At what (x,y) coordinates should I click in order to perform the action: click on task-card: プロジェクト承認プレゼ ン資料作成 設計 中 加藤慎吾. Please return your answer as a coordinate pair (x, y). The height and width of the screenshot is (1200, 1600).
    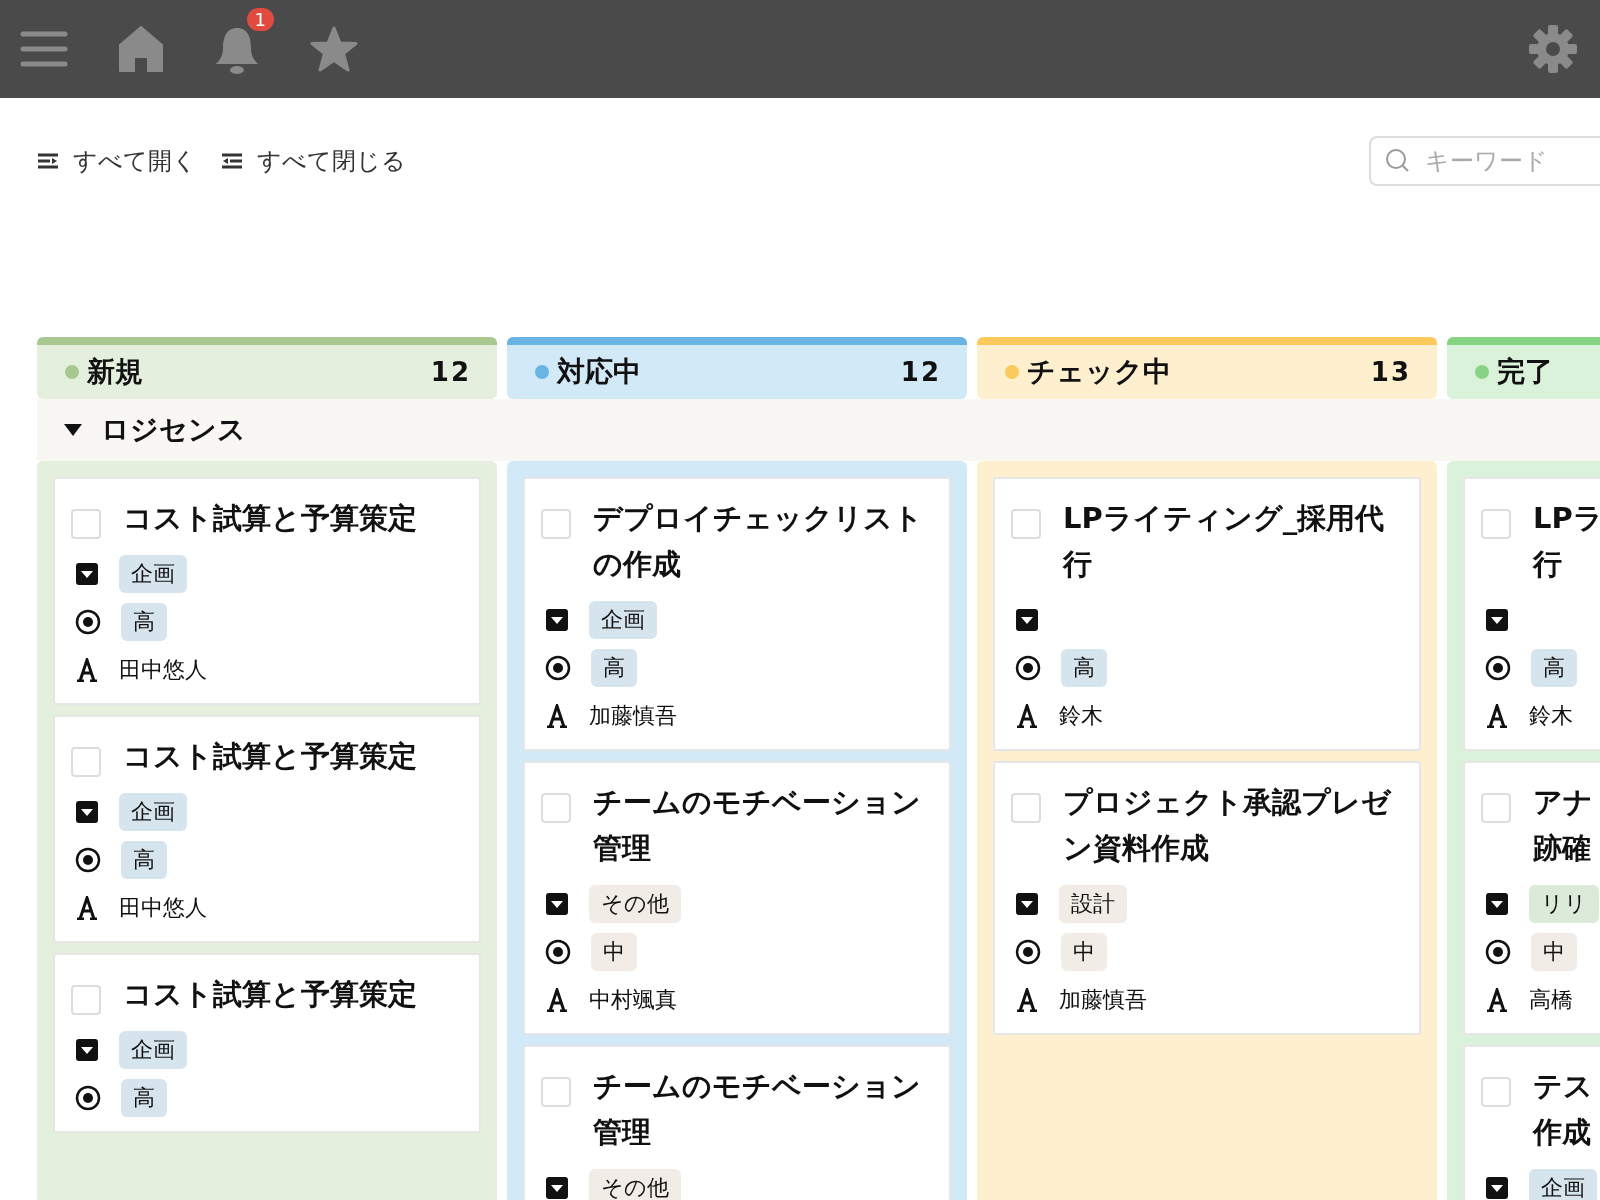
    Looking at the image, I should click on (1207, 898).